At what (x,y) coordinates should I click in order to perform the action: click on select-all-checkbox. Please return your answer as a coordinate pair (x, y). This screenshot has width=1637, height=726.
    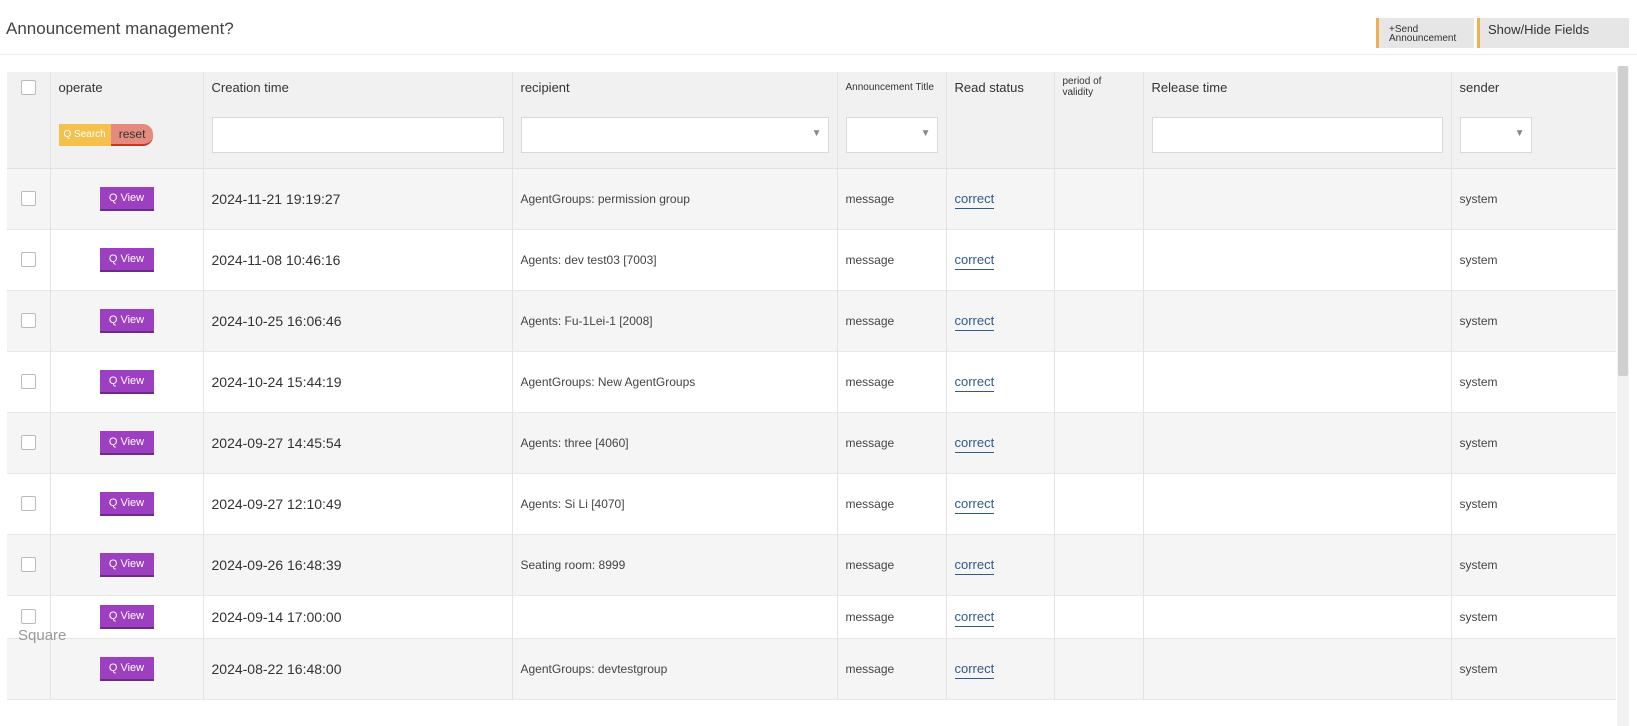
    Looking at the image, I should click on (28, 88).